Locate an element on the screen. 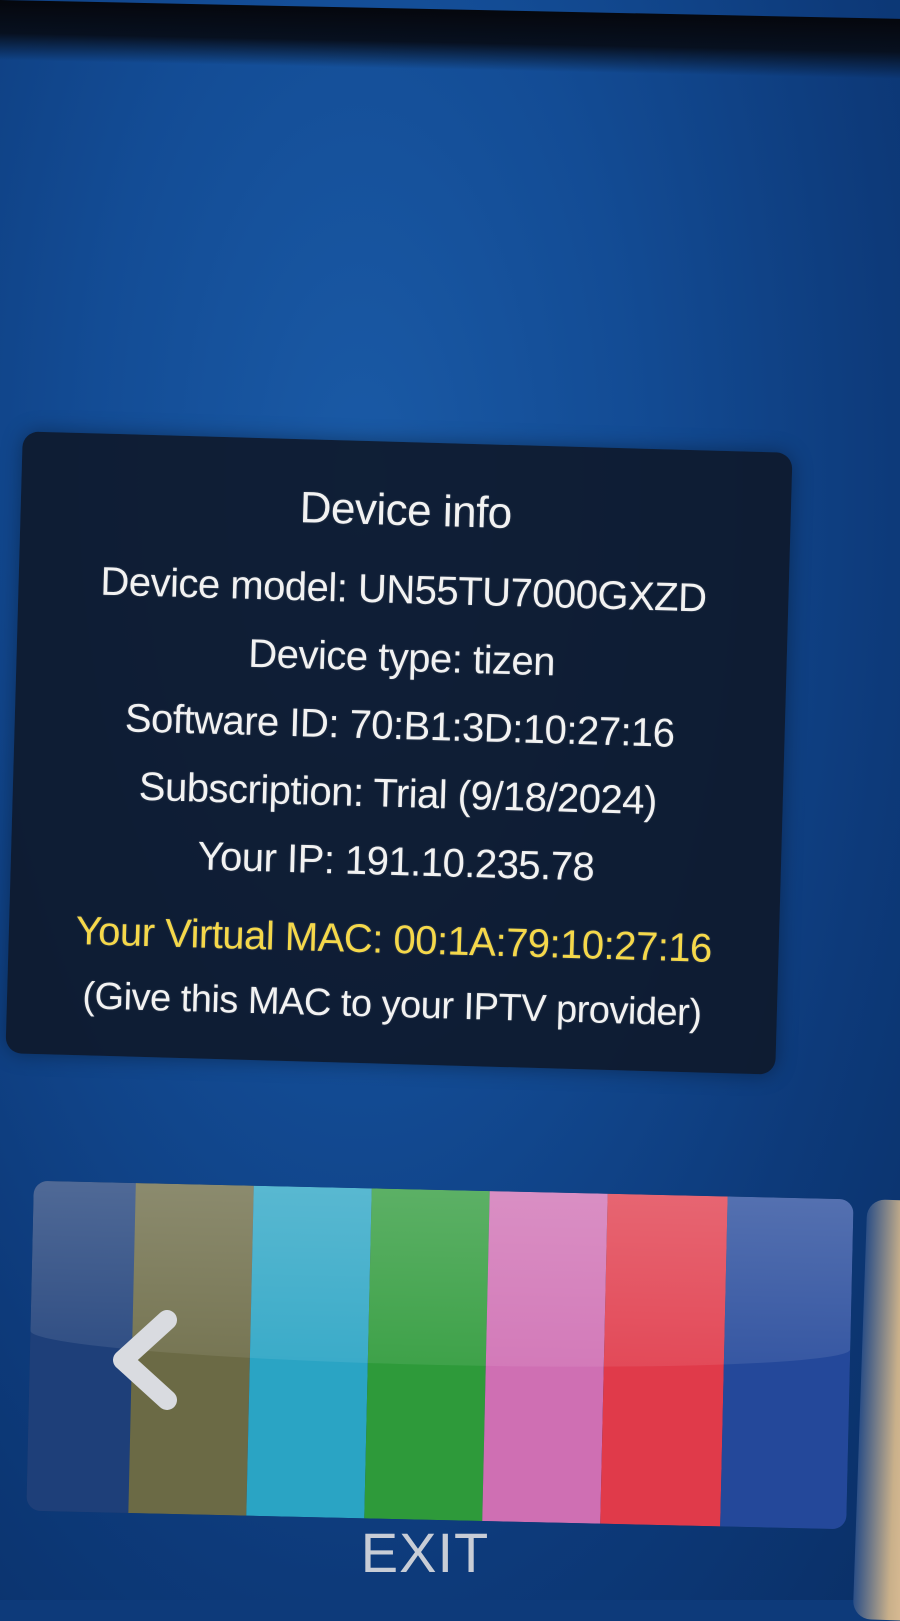  ip-address: Your IP: 191.10.235.78 is located at coordinates (396, 862).